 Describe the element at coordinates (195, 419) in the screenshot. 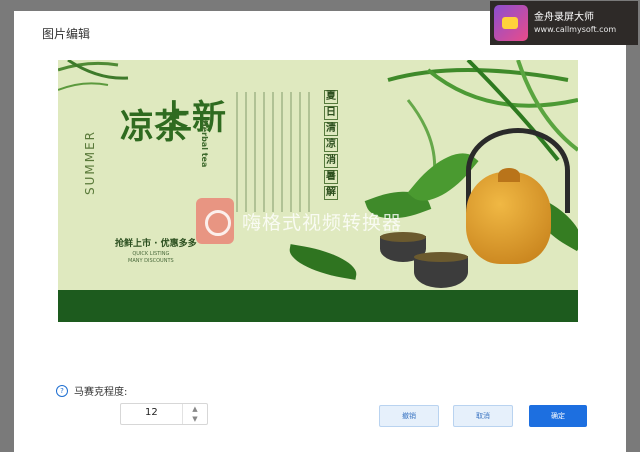

I see `chevron-down-icon: ▼` at that location.